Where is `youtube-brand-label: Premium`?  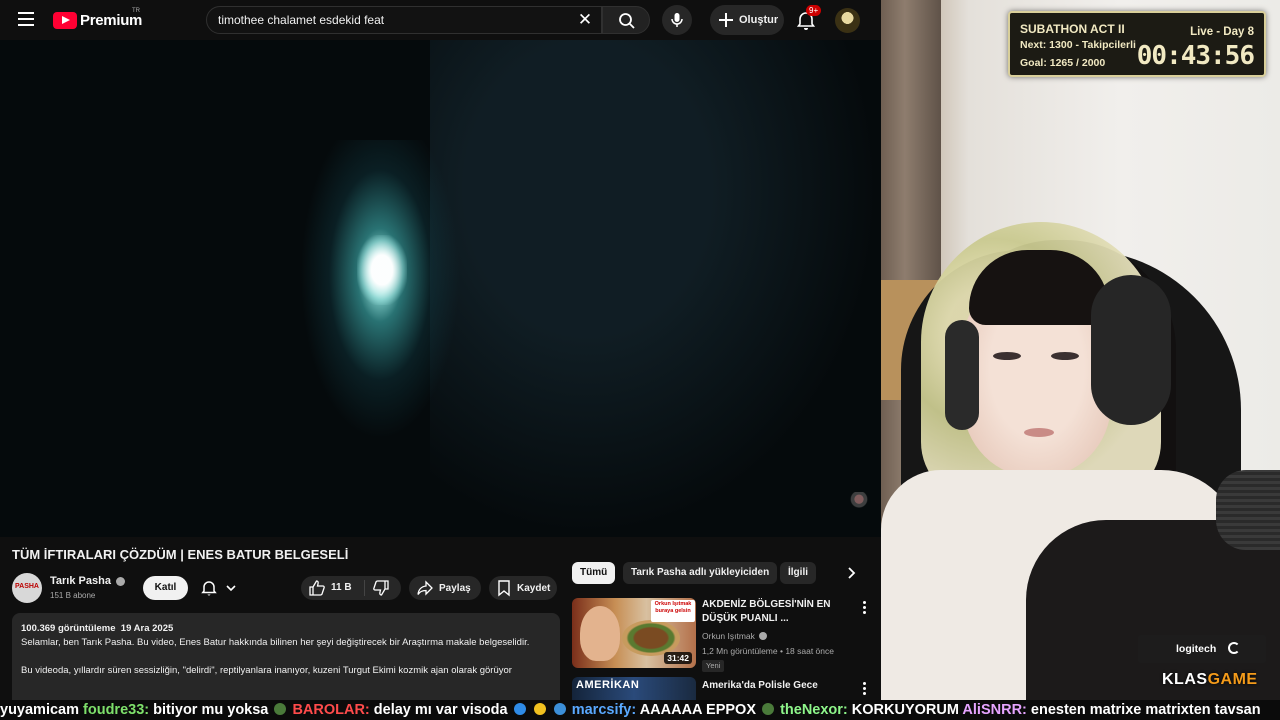
youtube-brand-label: Premium is located at coordinates (111, 20).